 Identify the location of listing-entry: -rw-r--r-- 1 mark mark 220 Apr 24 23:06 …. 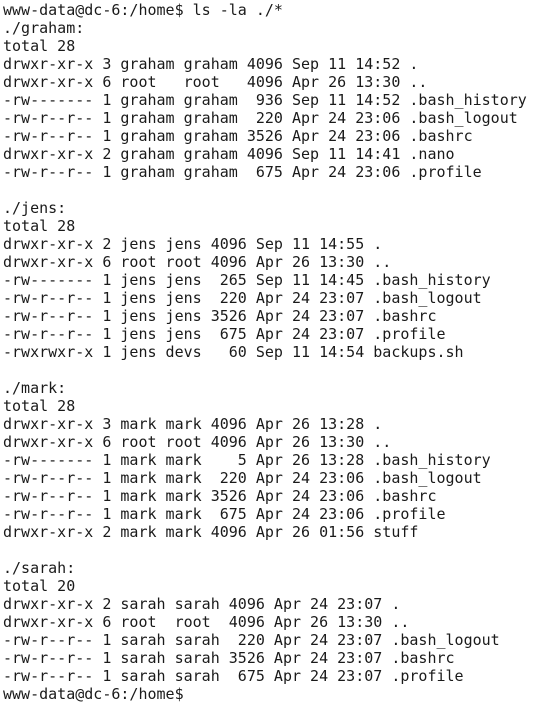
(242, 478).